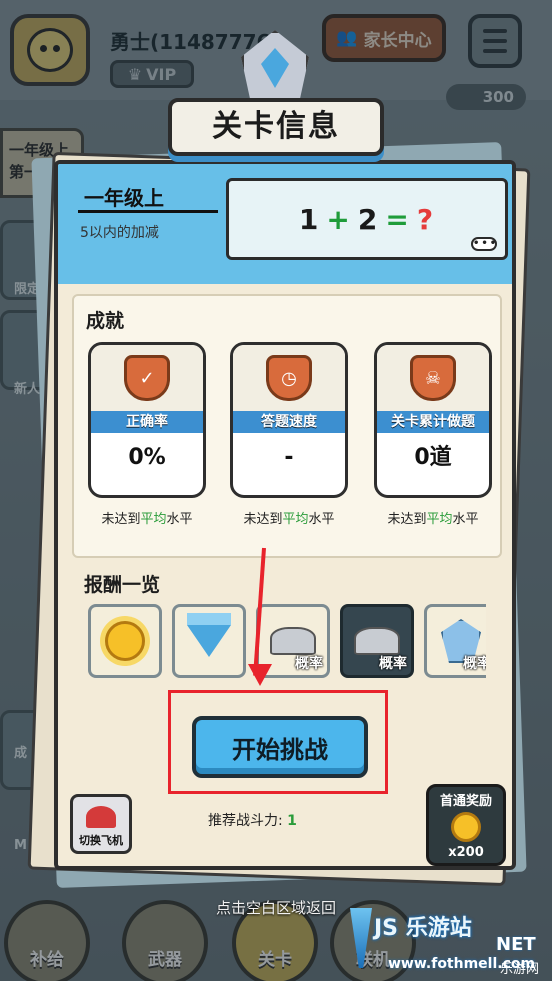  What do you see at coordinates (124, 198) in the screenshot?
I see `level-grade: 一年级上` at bounding box center [124, 198].